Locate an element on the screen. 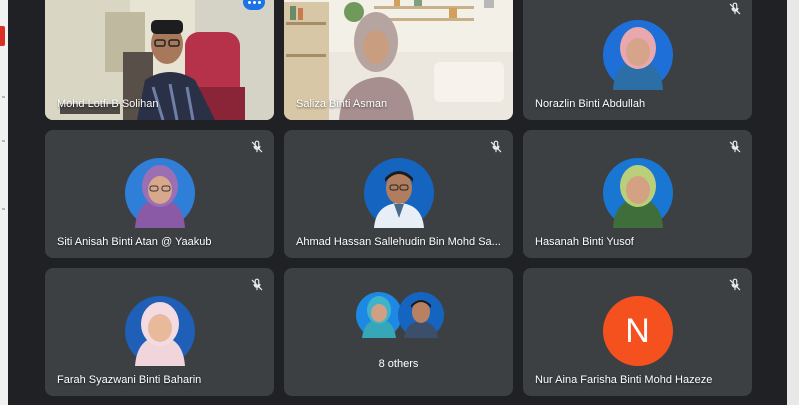 The image size is (799, 405). participant-tile-nur-aina: N Nur Aina Farisha Binti Mohd Hazeze is located at coordinates (637, 332).